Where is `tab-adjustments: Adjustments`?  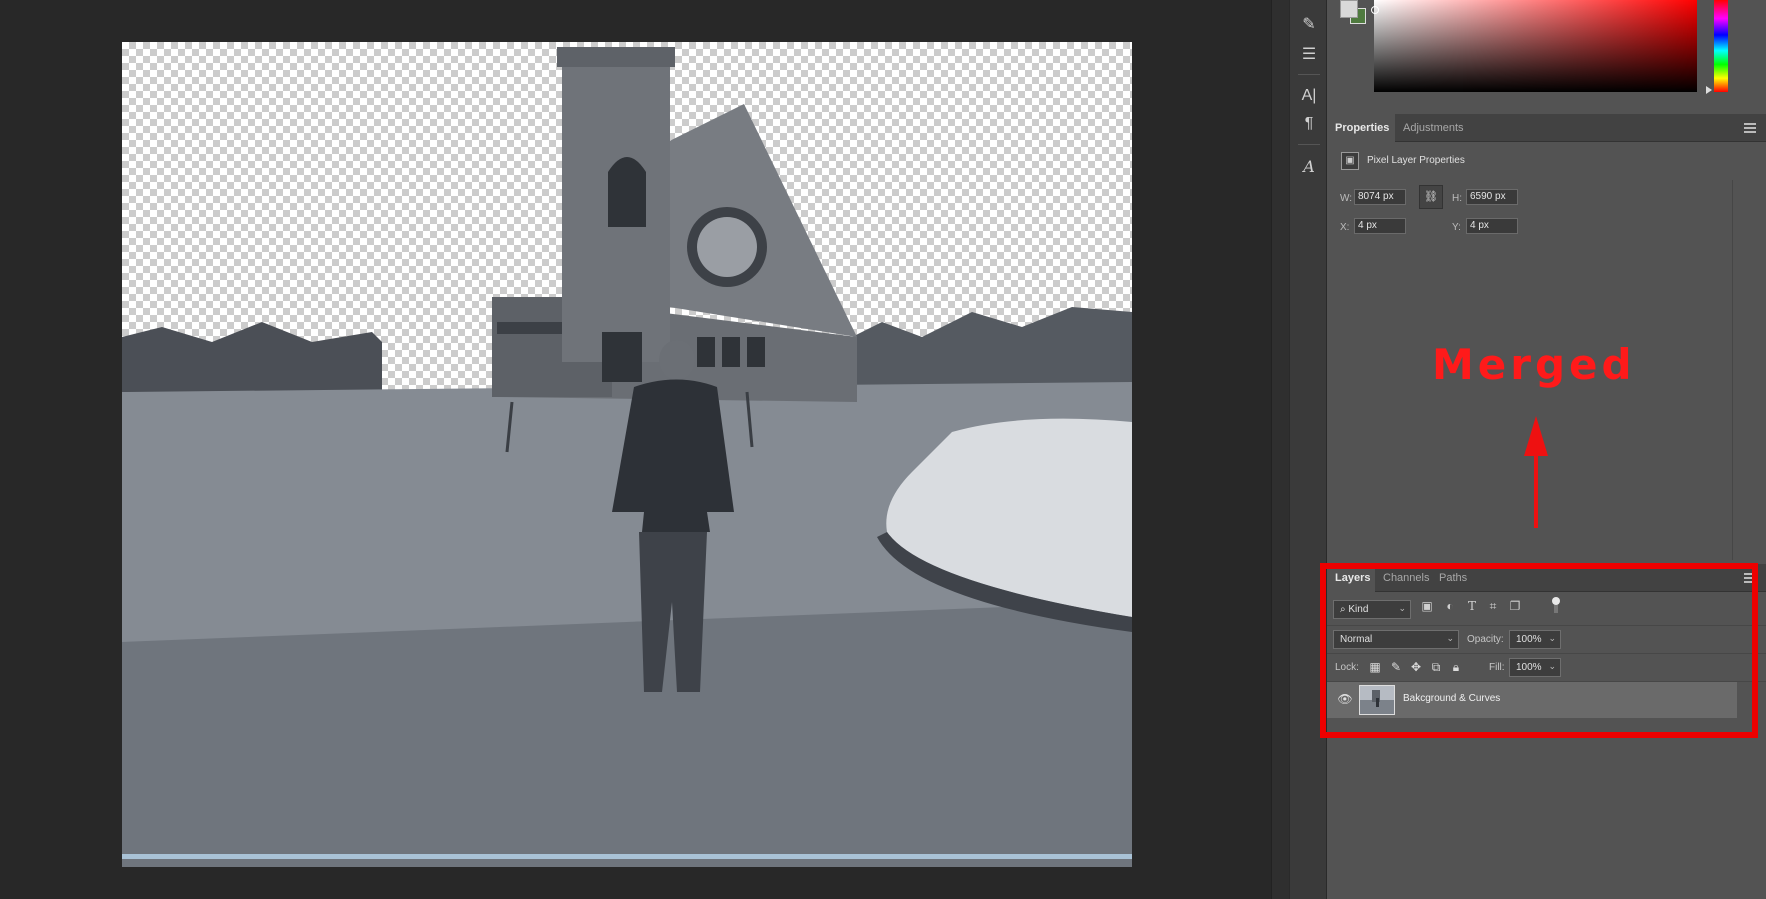
tab-adjustments: Adjustments is located at coordinates (1433, 128).